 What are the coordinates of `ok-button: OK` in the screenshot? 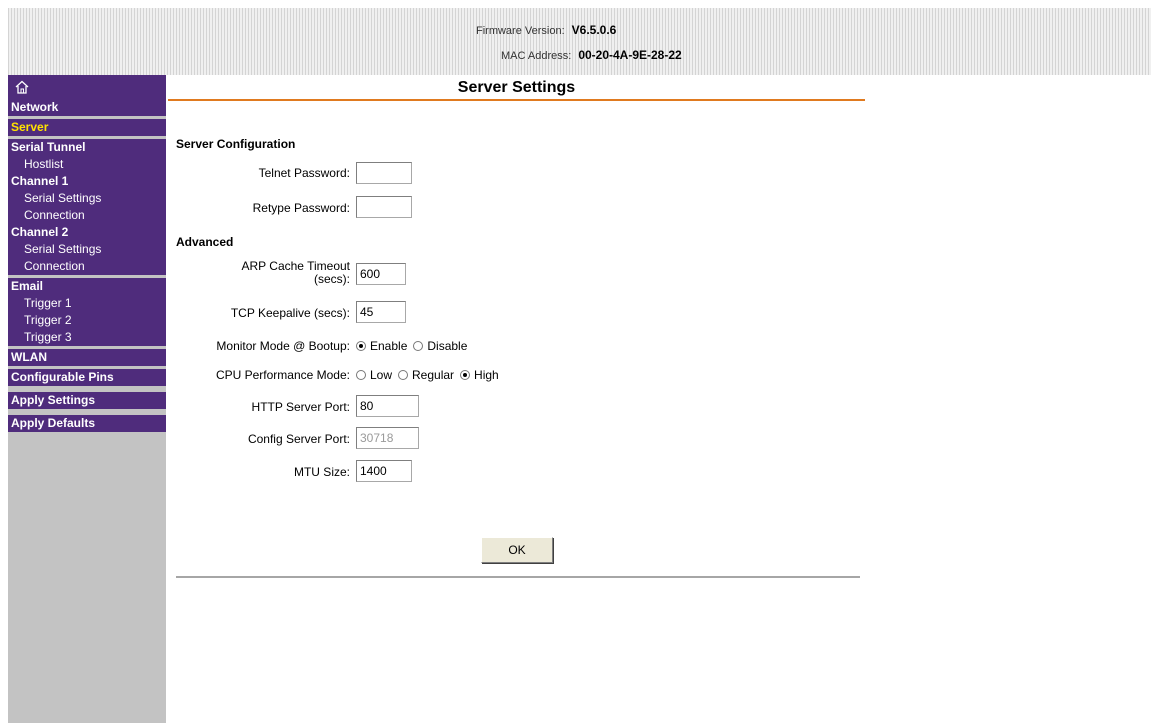 It's located at (517, 550).